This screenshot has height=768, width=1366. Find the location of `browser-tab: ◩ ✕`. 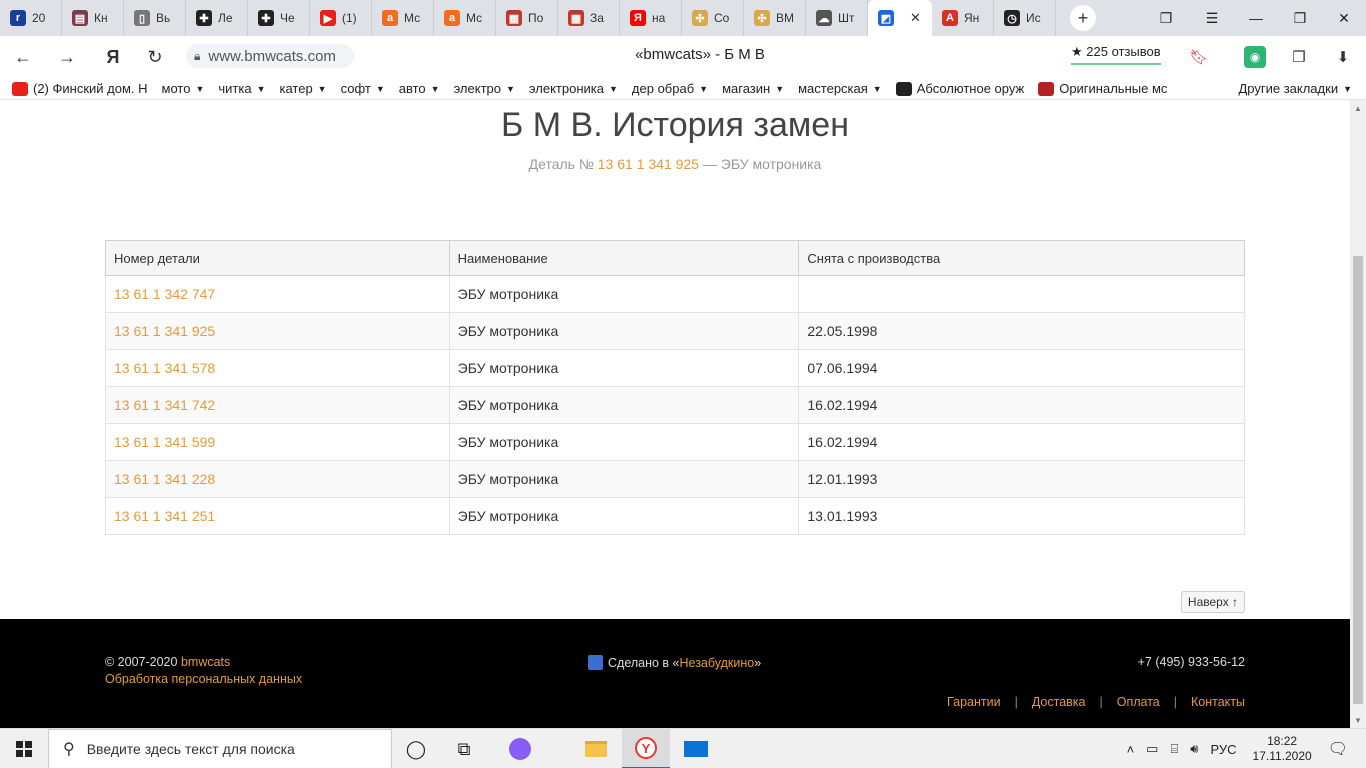

browser-tab: ◩ ✕ is located at coordinates (900, 18).